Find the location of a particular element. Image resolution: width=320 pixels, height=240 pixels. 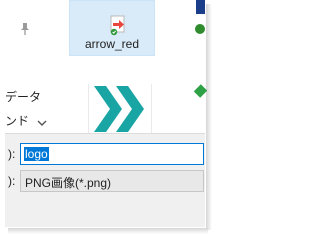

window-shadow-bottom is located at coordinates (108, 231).